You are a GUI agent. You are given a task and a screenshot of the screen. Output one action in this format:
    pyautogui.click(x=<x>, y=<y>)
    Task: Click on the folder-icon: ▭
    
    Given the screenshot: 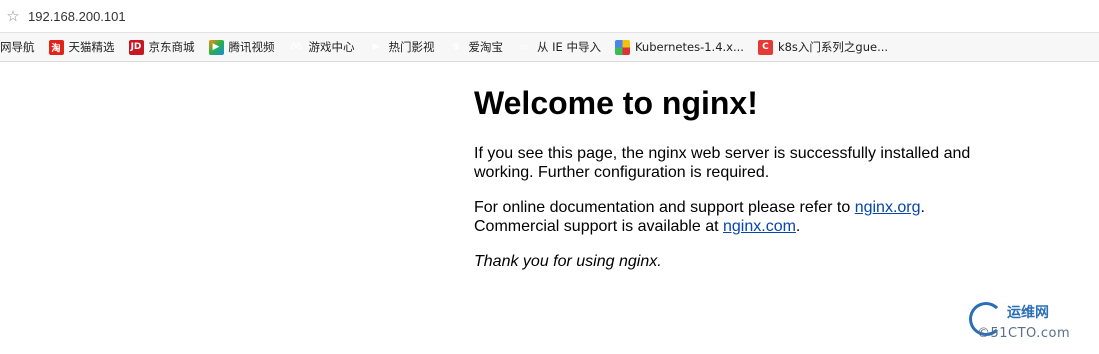 What is the action you would take?
    pyautogui.click(x=524, y=47)
    